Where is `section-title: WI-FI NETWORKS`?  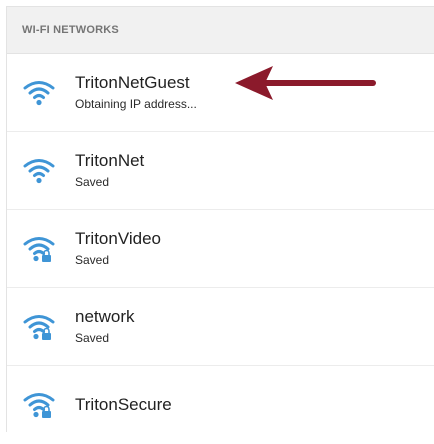
section-title: WI-FI NETWORKS is located at coordinates (70, 30).